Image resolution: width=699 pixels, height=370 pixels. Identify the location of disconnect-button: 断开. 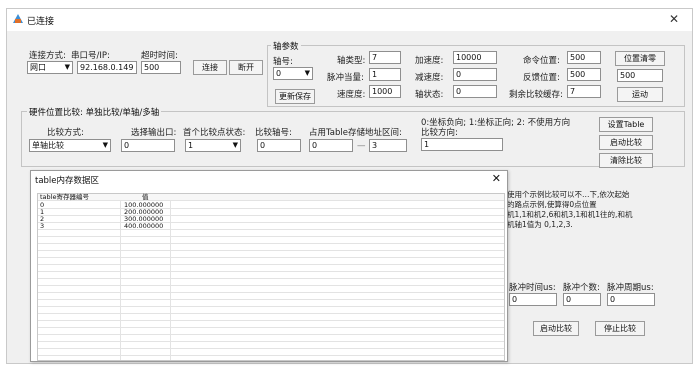
(246, 67).